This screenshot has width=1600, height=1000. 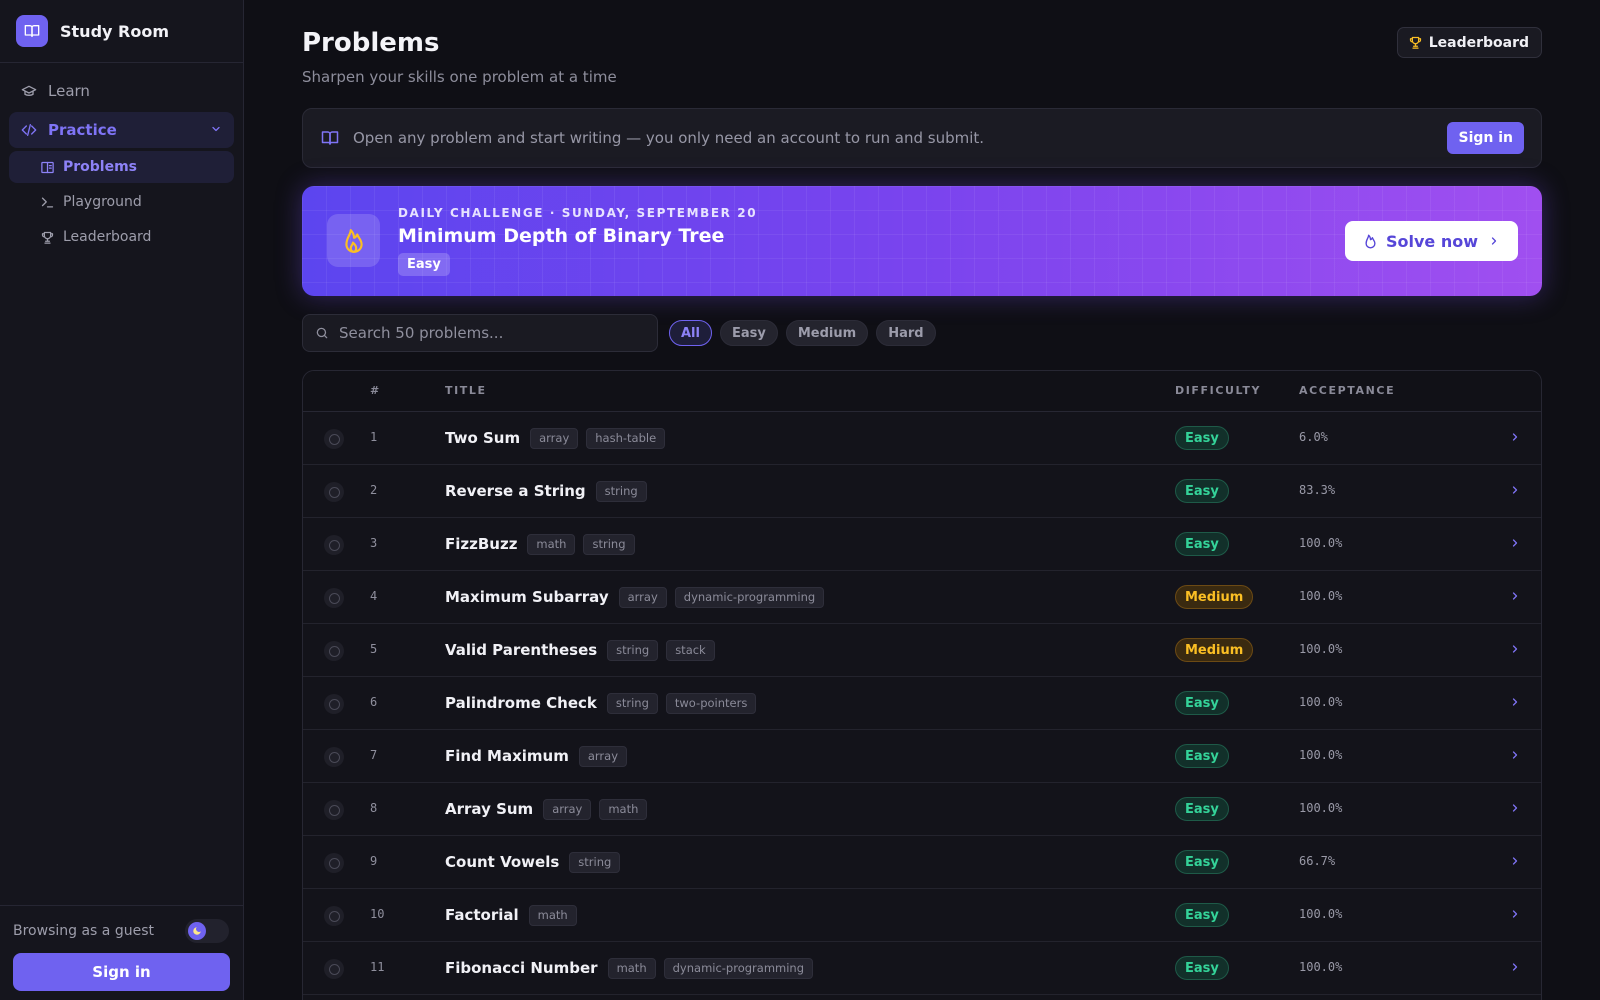 I want to click on problem-title: Palindrome Check, so click(x=521, y=703).